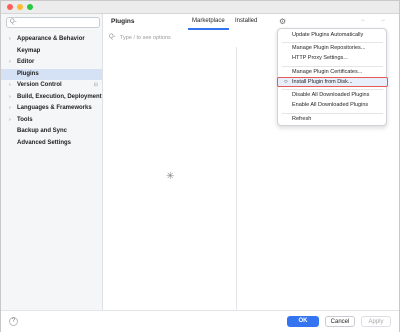 This screenshot has width=400, height=332. I want to click on sidebar-item-version-control: › Version Control ⊟, so click(51, 86).